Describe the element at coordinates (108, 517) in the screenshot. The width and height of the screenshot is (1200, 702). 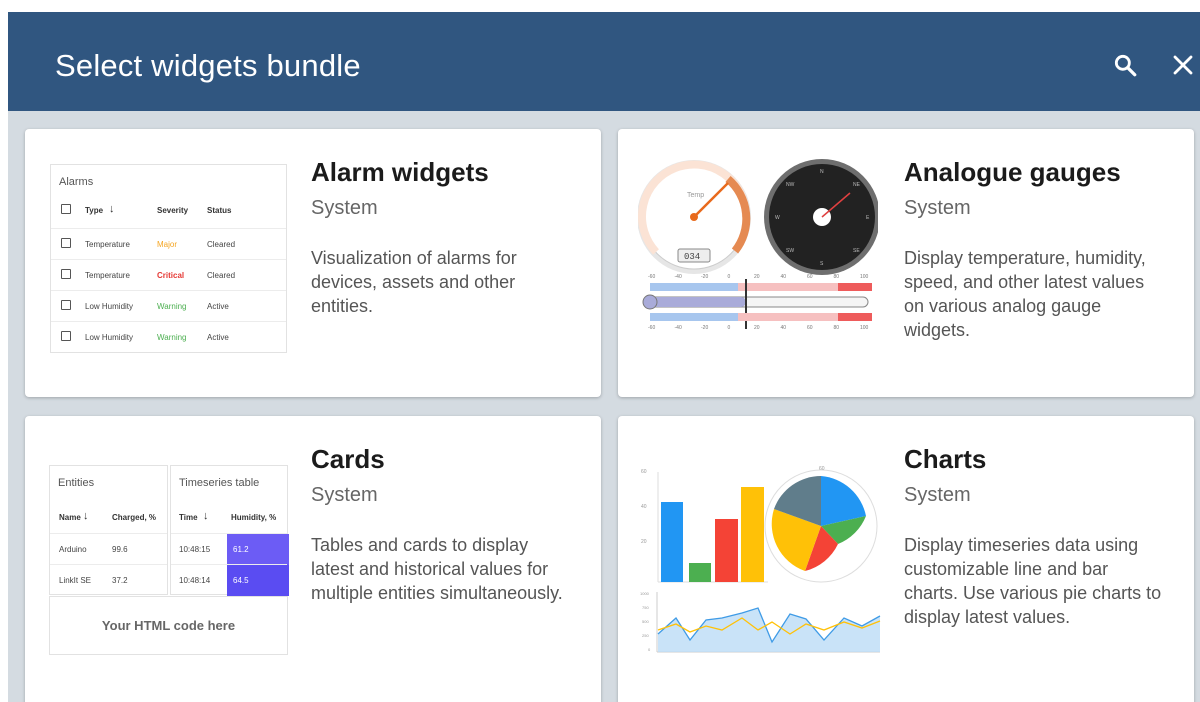
I see `entities-header-row: Name ↓ Charged, %` at that location.